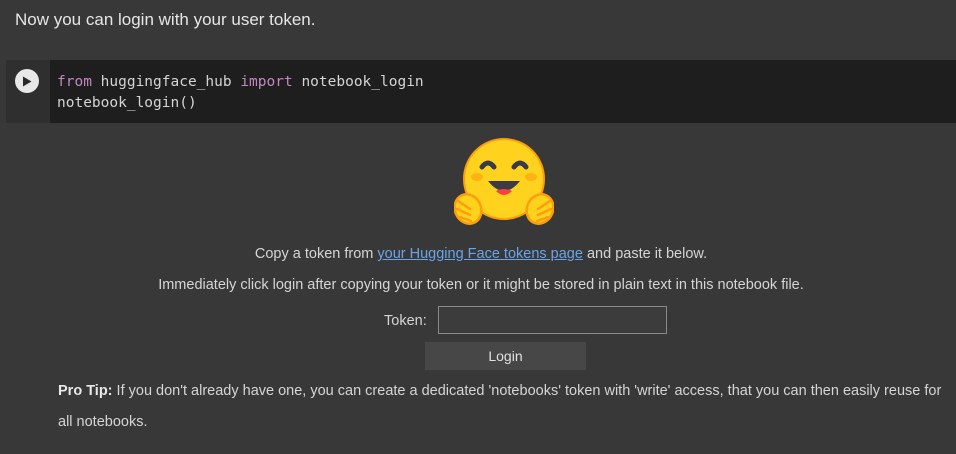  Describe the element at coordinates (165, 19) in the screenshot. I see `intro-text: Now you can login with your user token.` at that location.